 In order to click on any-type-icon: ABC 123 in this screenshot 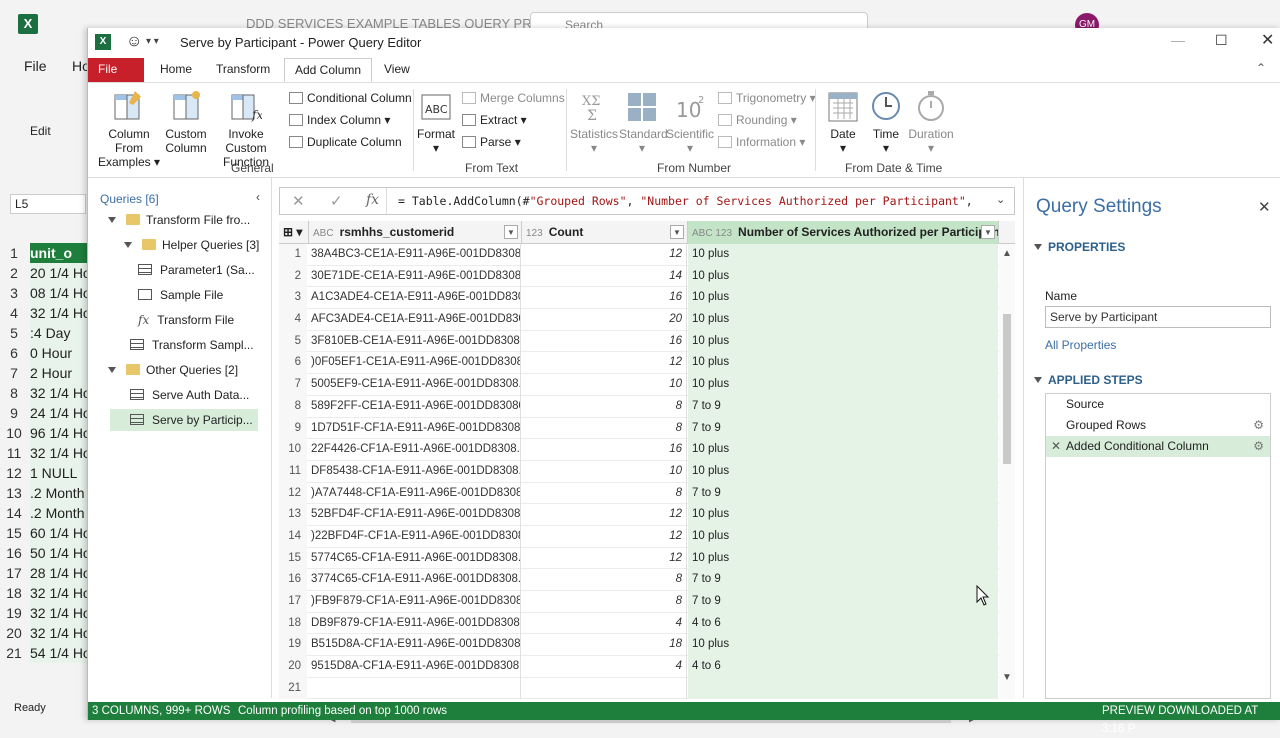, I will do `click(712, 233)`.